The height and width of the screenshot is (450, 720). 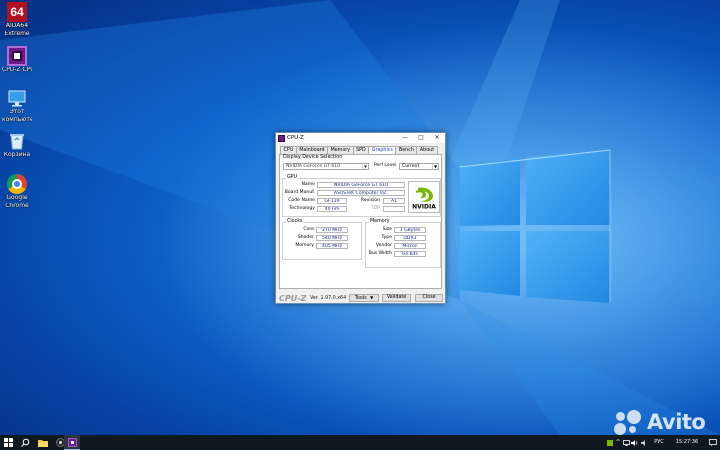 I want to click on validate-button: Validate, so click(x=396, y=298).